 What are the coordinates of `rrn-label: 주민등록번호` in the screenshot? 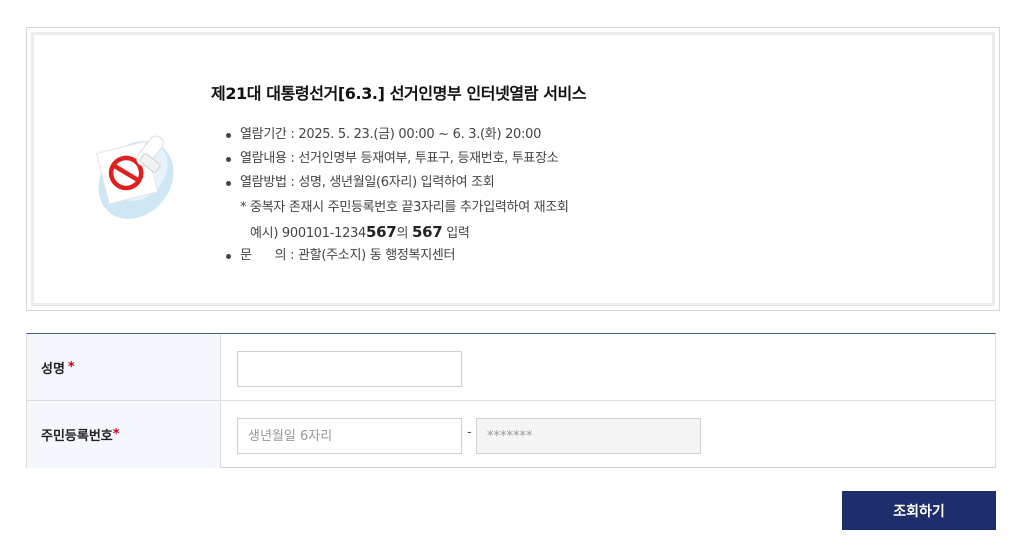 It's located at (77, 436).